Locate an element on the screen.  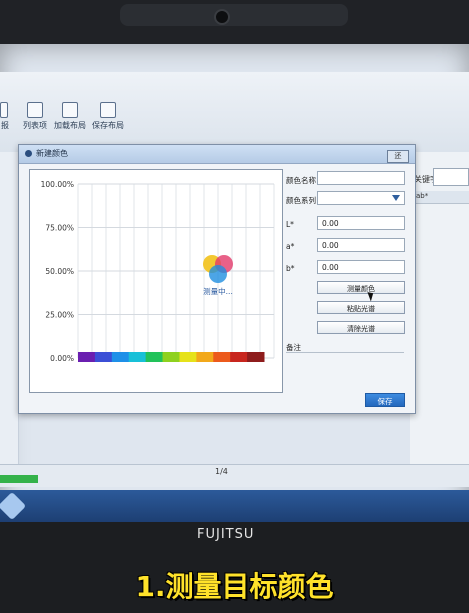
list-items-button: 列表项 is located at coordinates (35, 119).